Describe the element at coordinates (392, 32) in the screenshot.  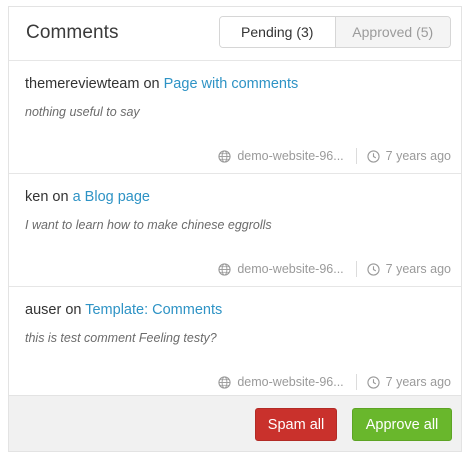
I see `tab-approved: Approved (5)` at that location.